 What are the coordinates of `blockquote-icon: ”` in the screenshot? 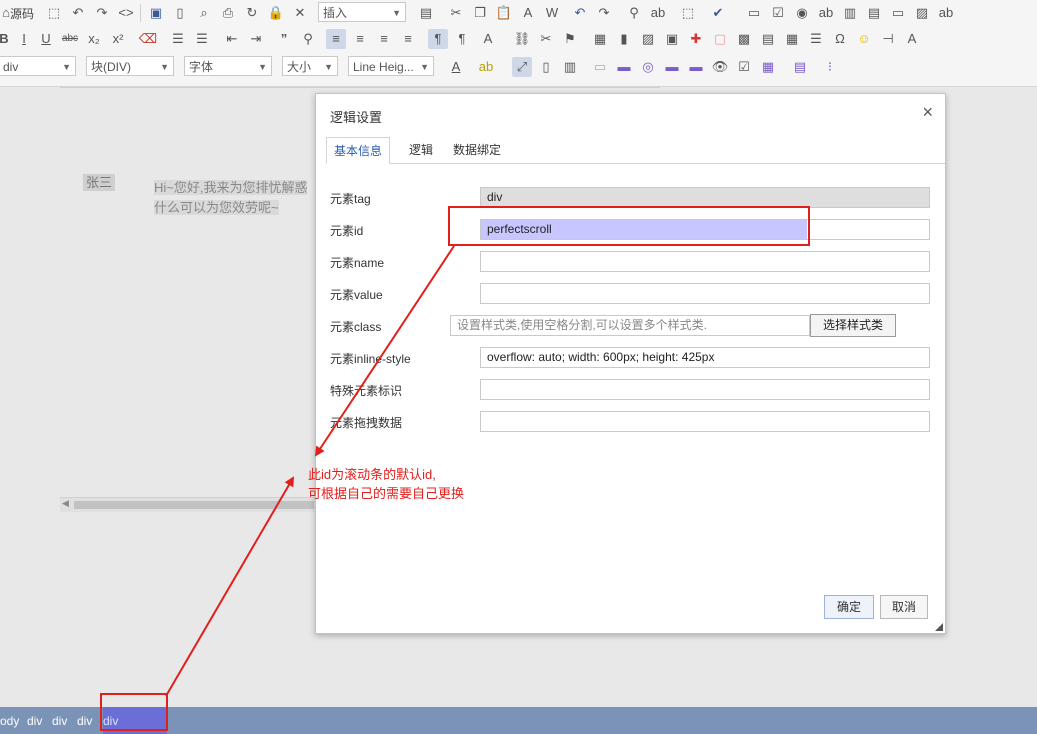 It's located at (284, 39).